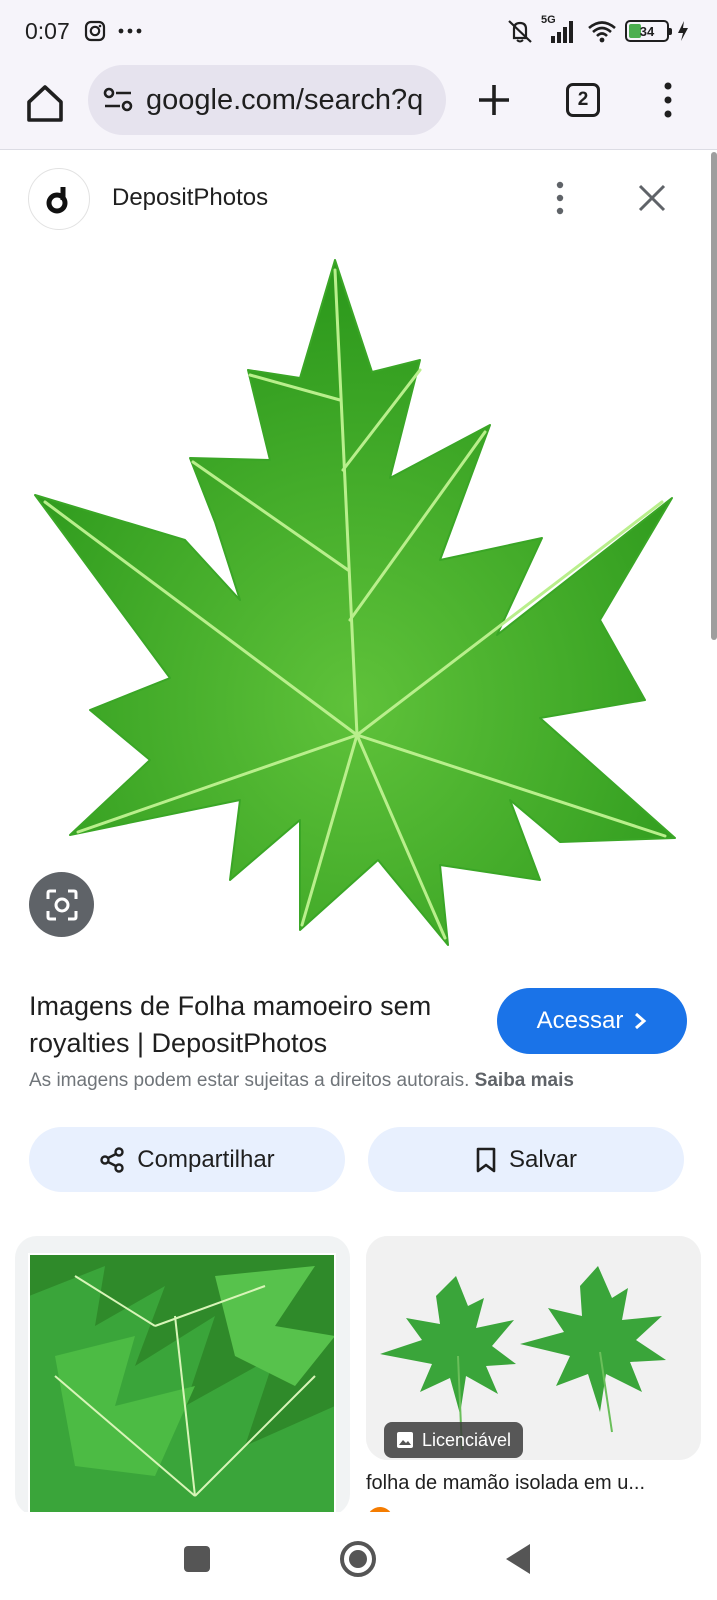 The width and height of the screenshot is (717, 1600). I want to click on tab-switcher-icon: 2, so click(583, 100).